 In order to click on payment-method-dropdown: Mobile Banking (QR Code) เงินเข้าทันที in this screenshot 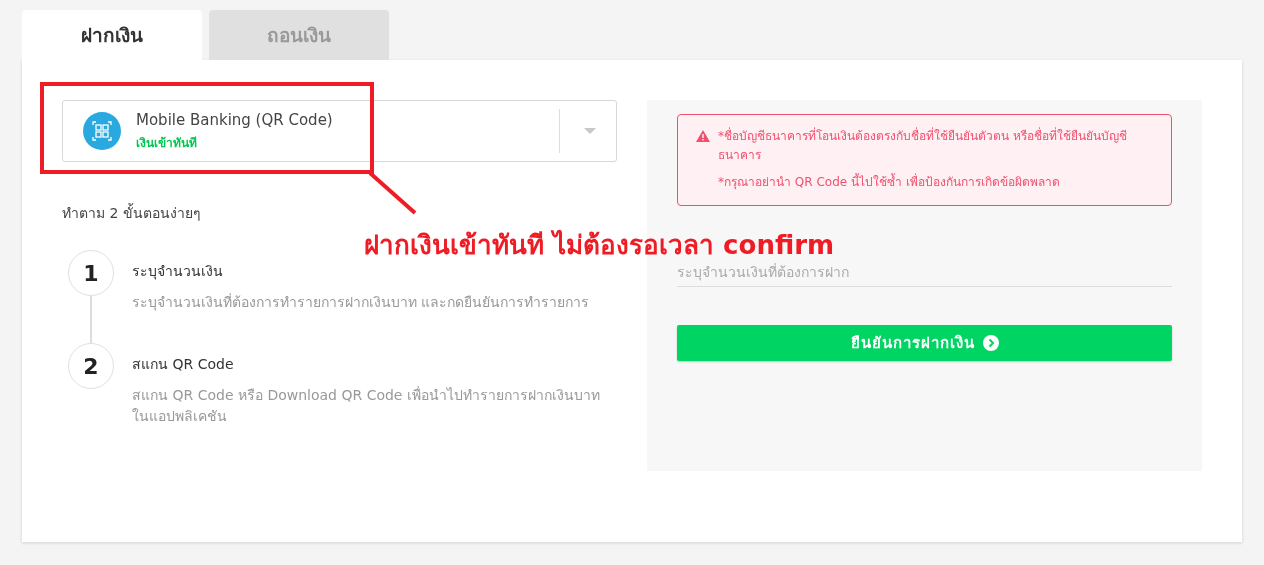, I will do `click(339, 131)`.